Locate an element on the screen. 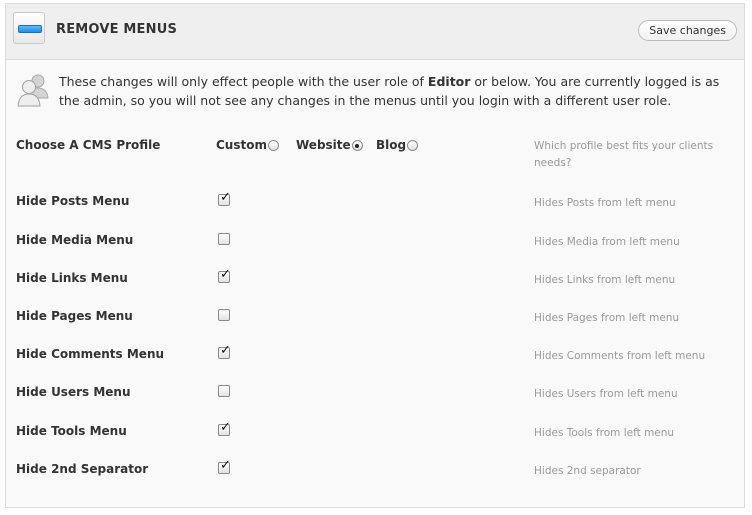  menu-label: Hide Media Menu is located at coordinates (75, 240).